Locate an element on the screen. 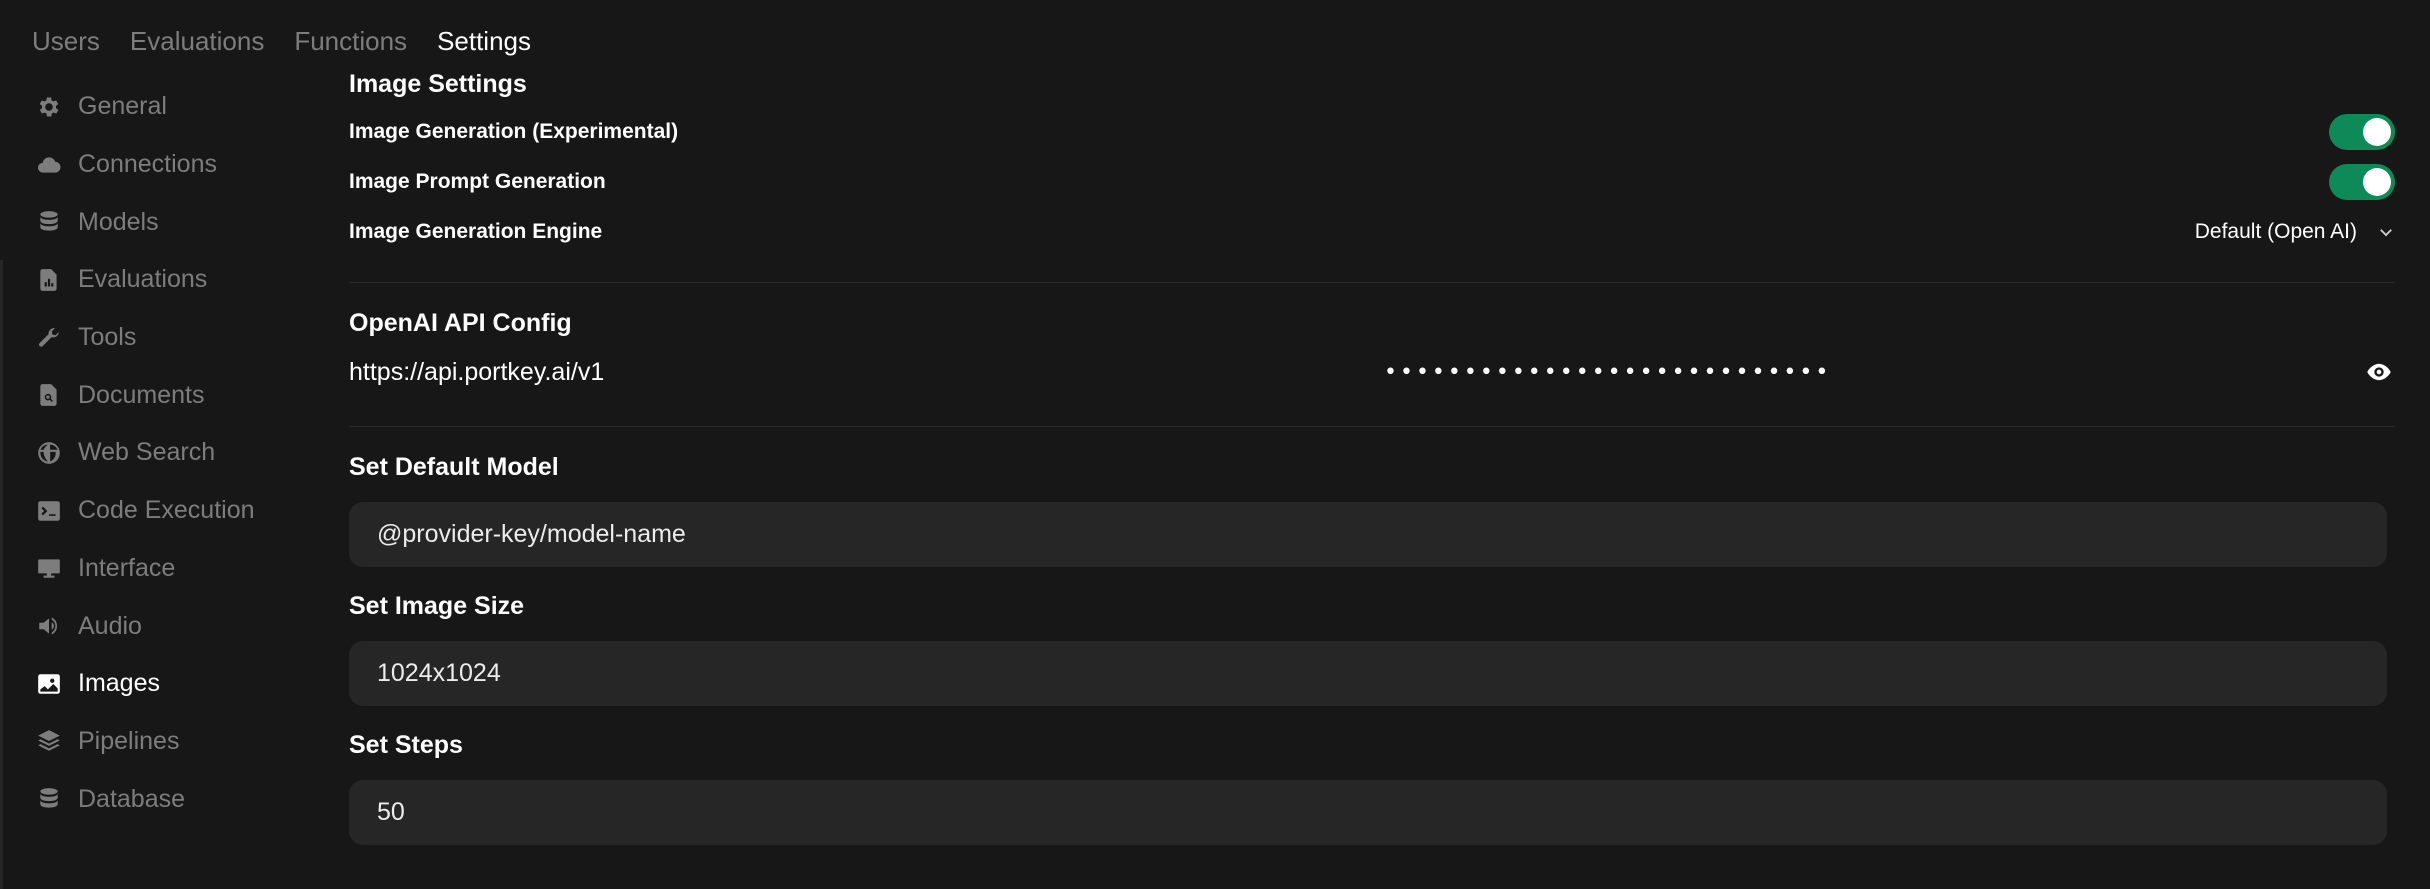  sidebar-item-code-execution: Code Execution is located at coordinates (164, 511).